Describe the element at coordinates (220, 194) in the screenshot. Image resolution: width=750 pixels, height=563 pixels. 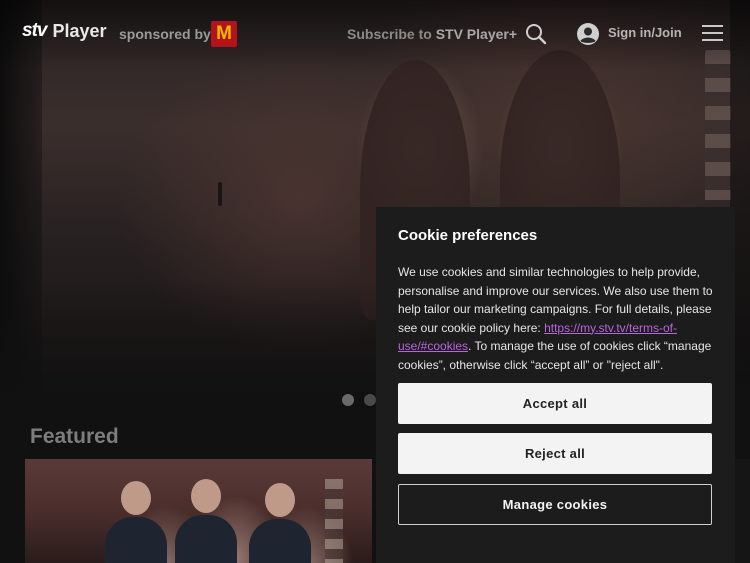
I see `hero-distant-figure` at that location.